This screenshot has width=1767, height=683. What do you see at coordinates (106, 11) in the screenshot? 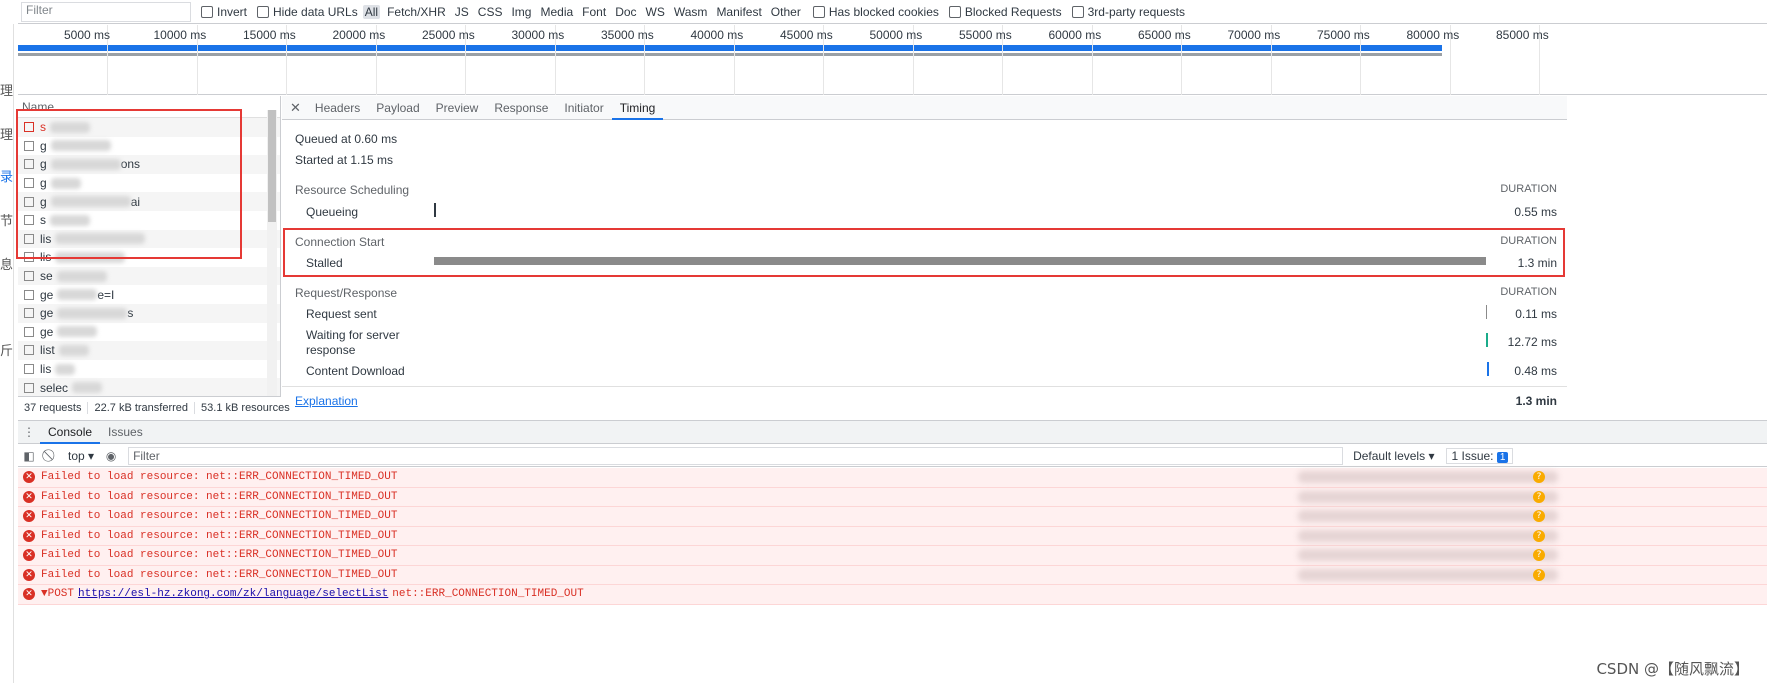
I see `network-filter-input: Filter` at bounding box center [106, 11].